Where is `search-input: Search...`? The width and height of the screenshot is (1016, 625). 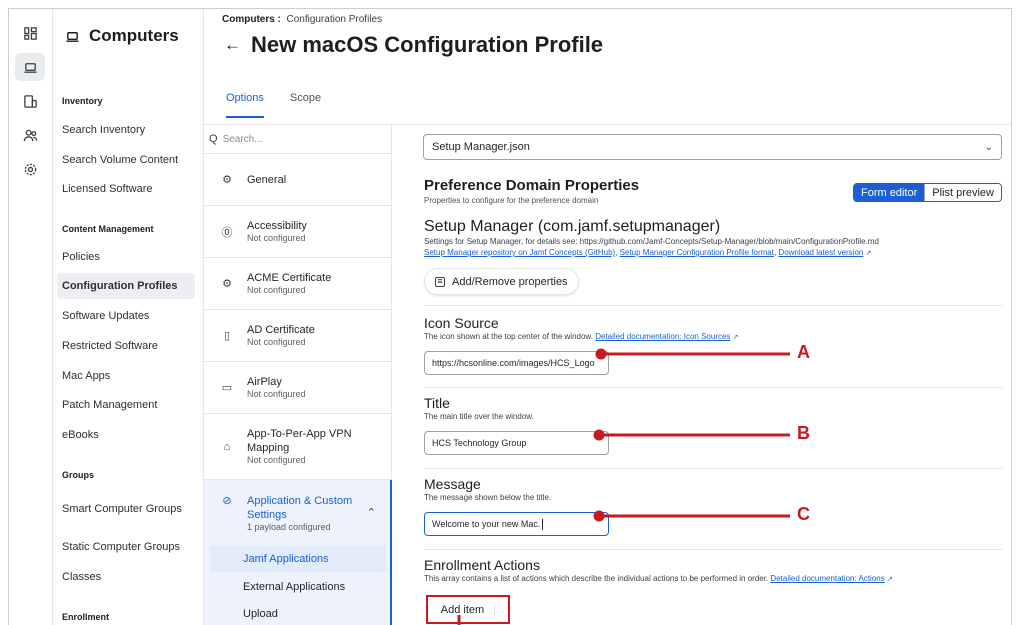 search-input: Search... is located at coordinates (243, 139).